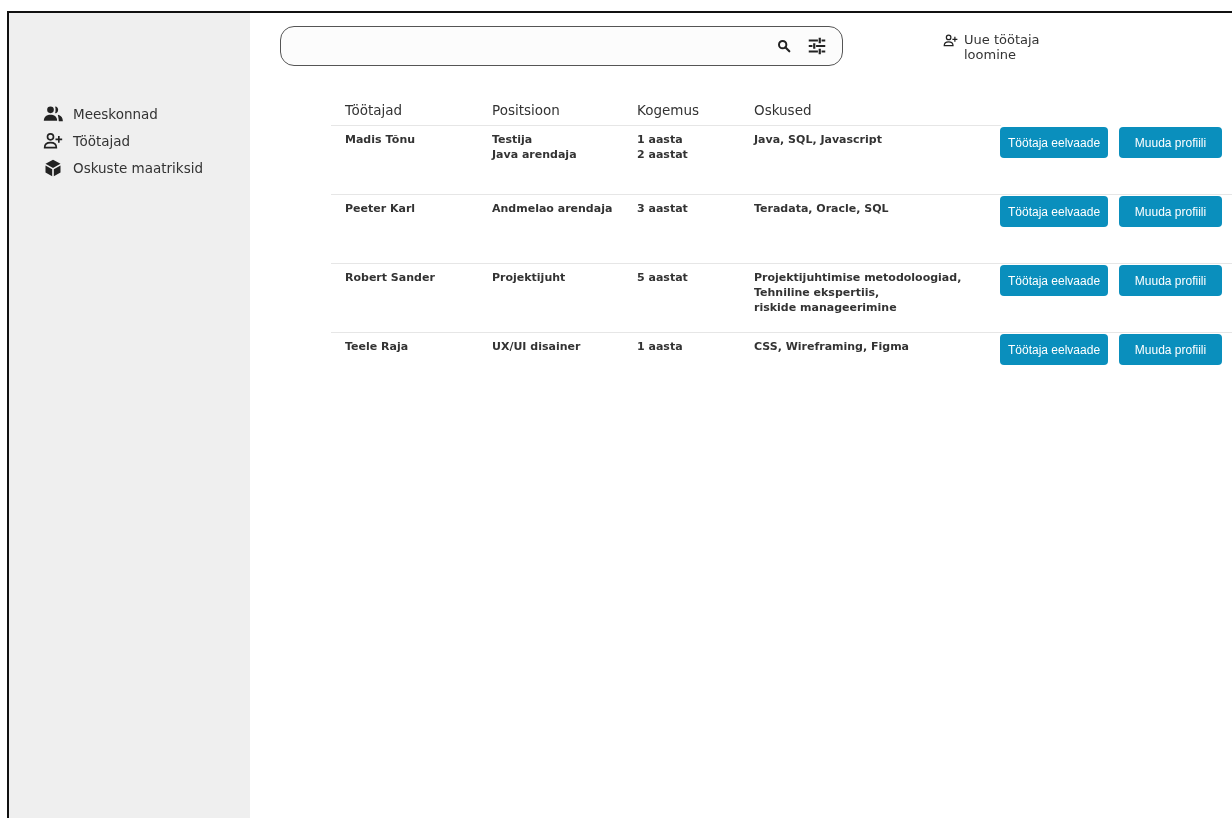 This screenshot has height=818, width=1232. Describe the element at coordinates (53, 168) in the screenshot. I see `cube-icon` at that location.